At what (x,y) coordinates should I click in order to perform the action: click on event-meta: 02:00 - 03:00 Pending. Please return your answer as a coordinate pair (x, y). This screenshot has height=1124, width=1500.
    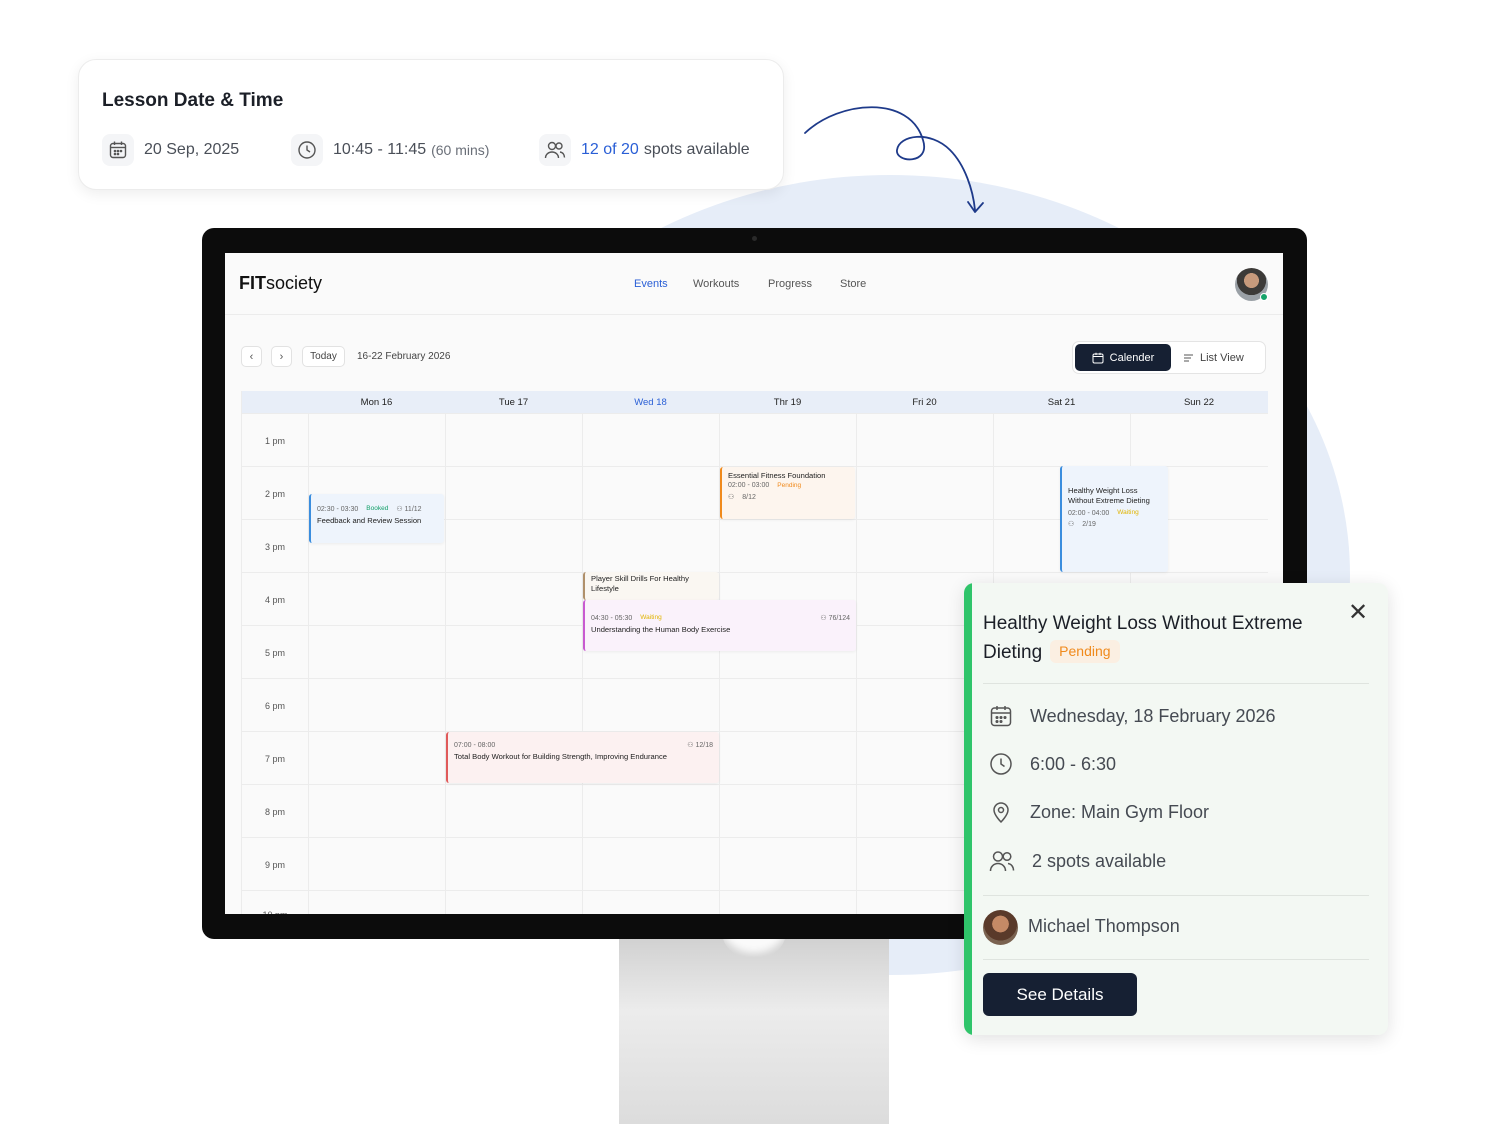
    Looking at the image, I should click on (788, 485).